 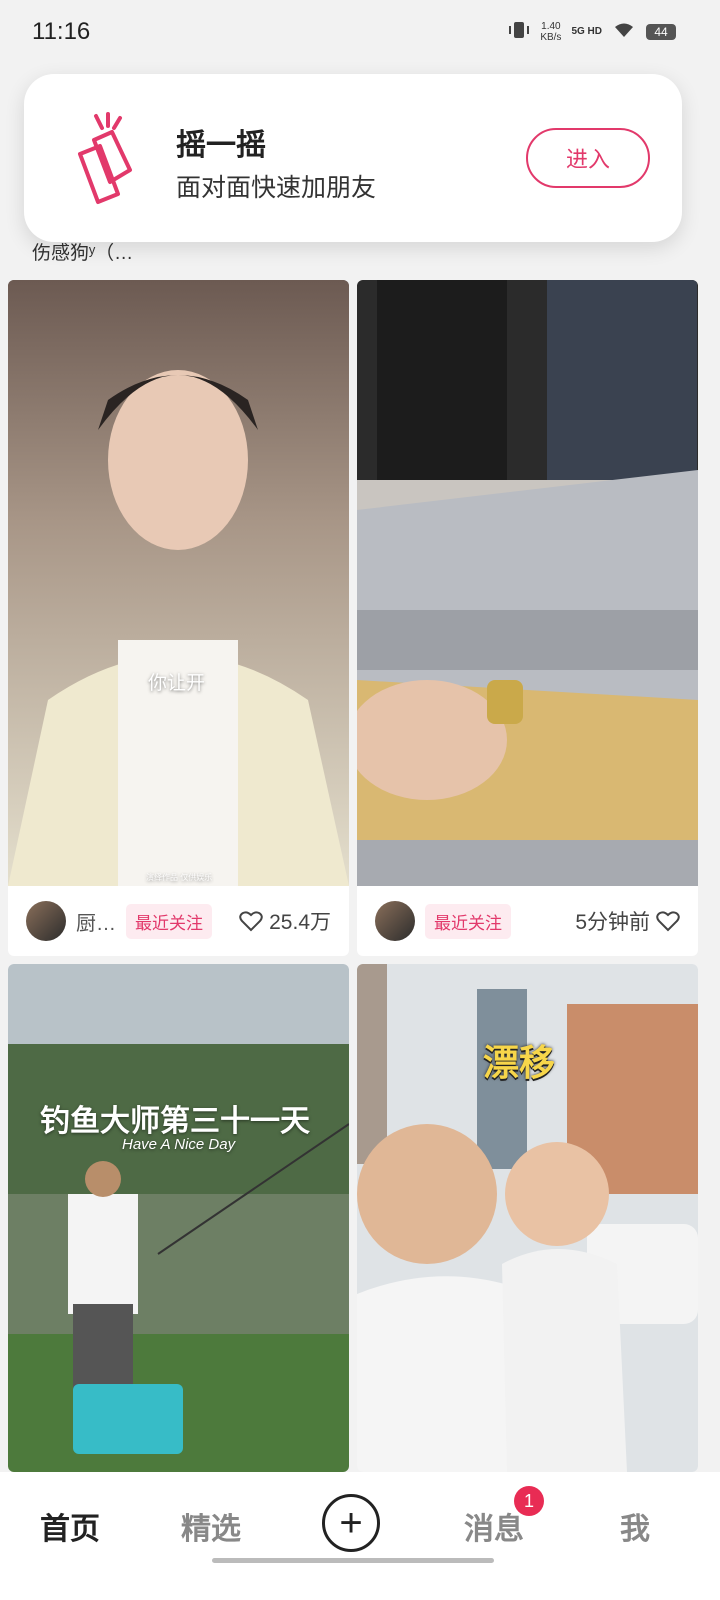 I want to click on like-count: 25.4万, so click(x=285, y=921).